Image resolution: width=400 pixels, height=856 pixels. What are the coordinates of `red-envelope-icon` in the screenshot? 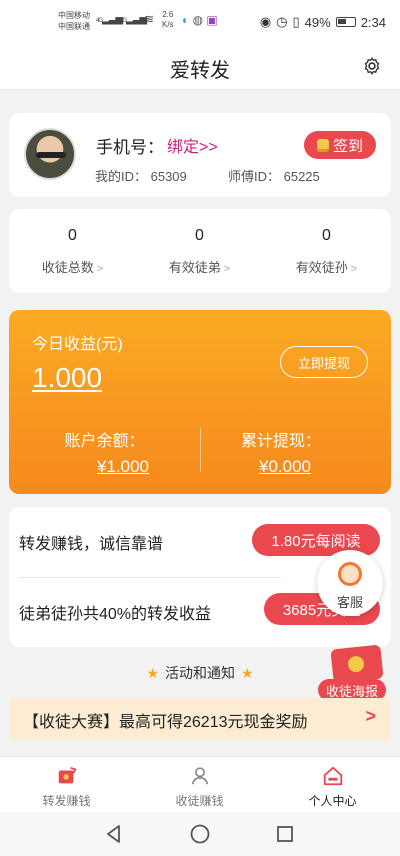 It's located at (357, 664).